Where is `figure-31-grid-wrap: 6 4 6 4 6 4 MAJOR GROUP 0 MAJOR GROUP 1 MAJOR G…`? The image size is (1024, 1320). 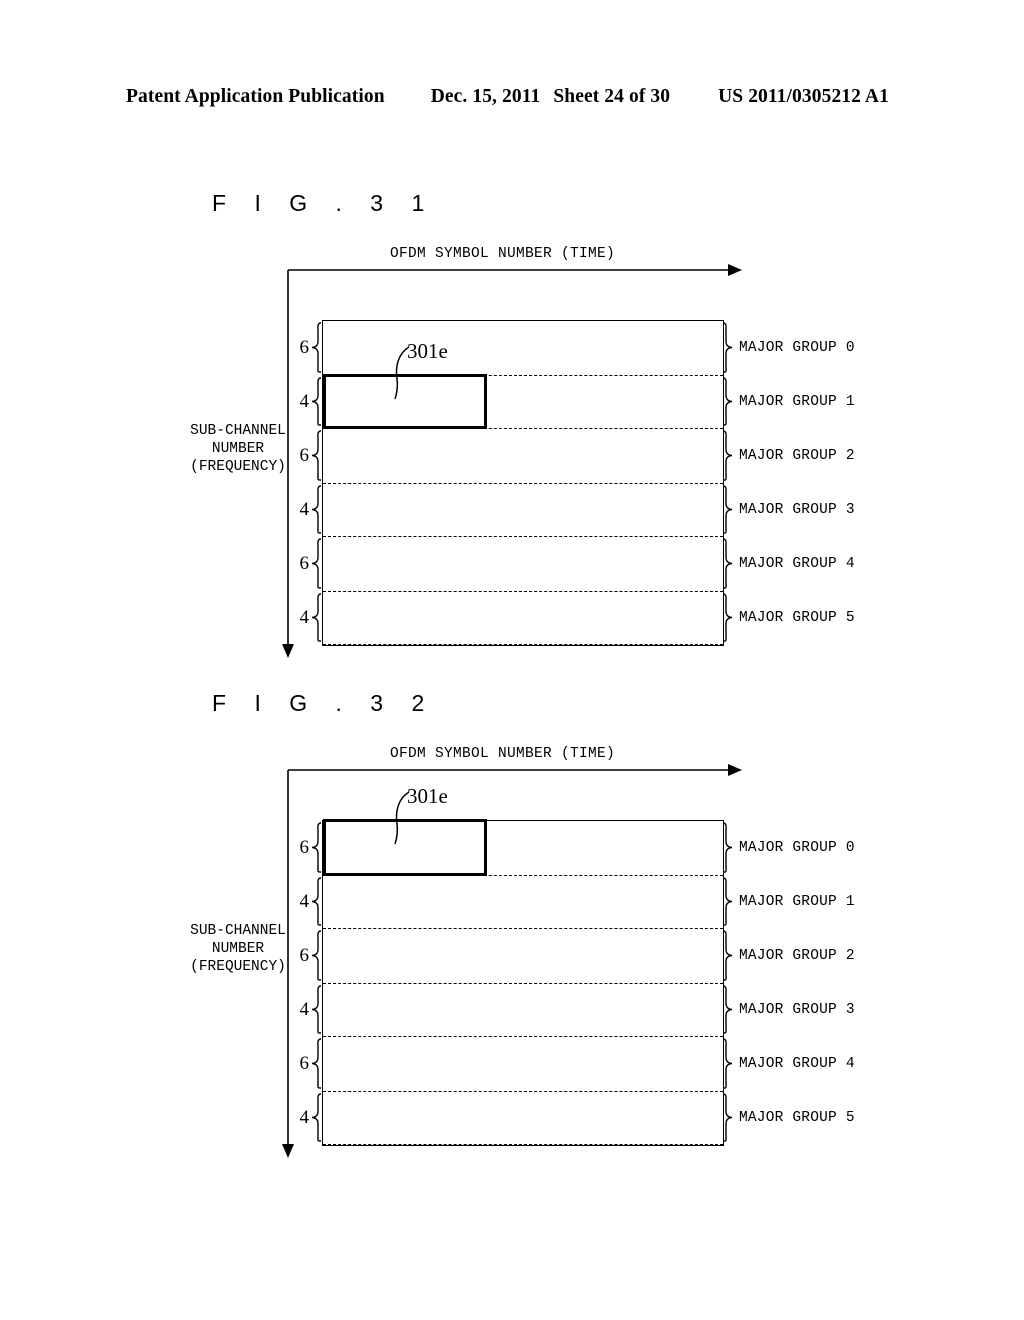
figure-31-grid-wrap: 6 4 6 4 6 4 MAJOR GROUP 0 MAJOR GROUP 1 MAJOR G… is located at coordinates (577, 483).